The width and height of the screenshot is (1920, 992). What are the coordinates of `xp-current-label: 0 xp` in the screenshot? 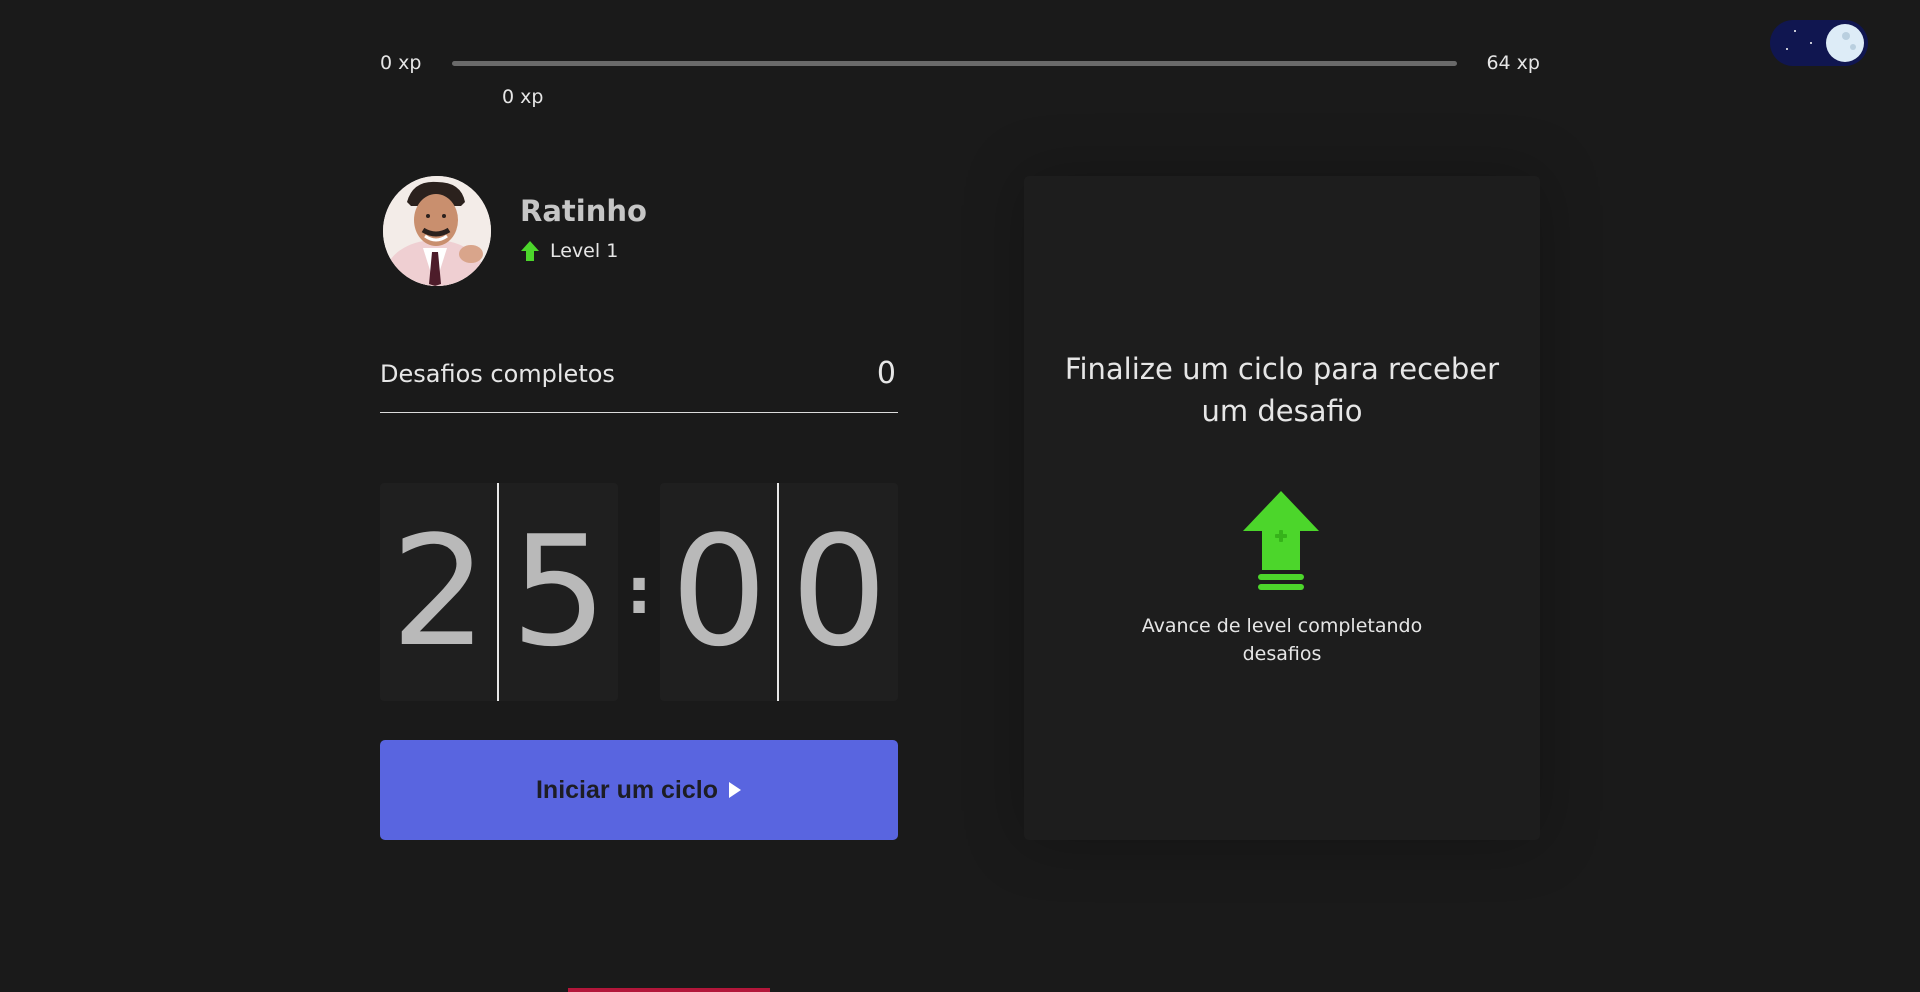 It's located at (523, 97).